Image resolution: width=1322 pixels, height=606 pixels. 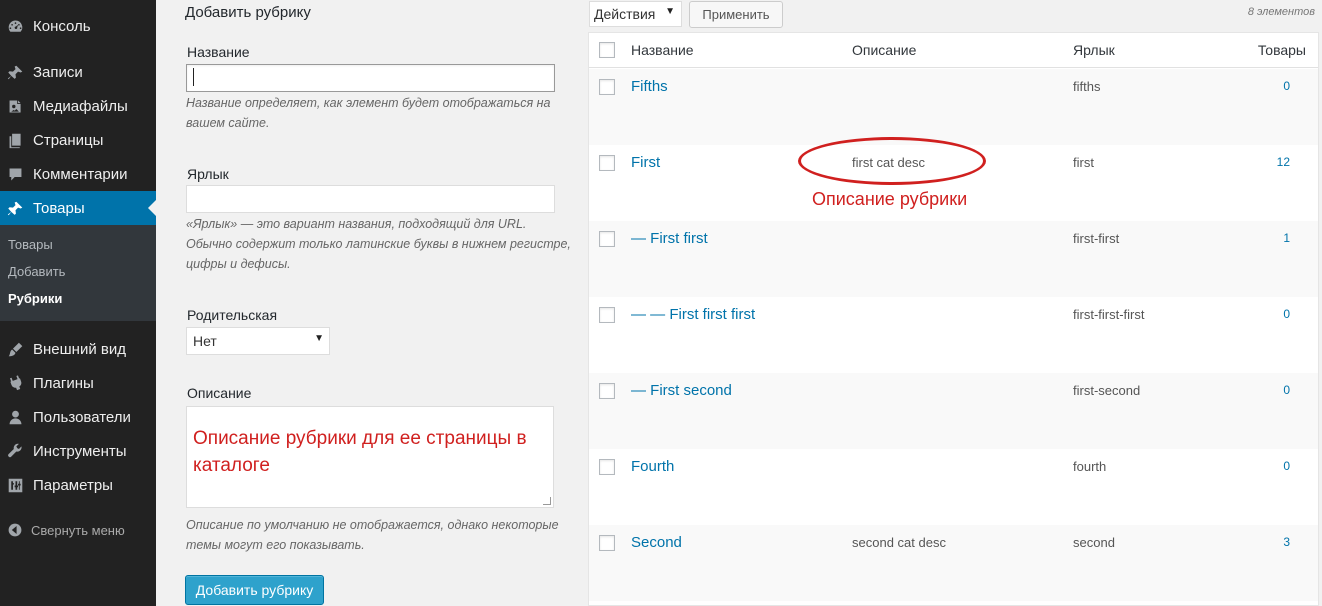 I want to click on column-header-count: Товары, so click(x=1282, y=50).